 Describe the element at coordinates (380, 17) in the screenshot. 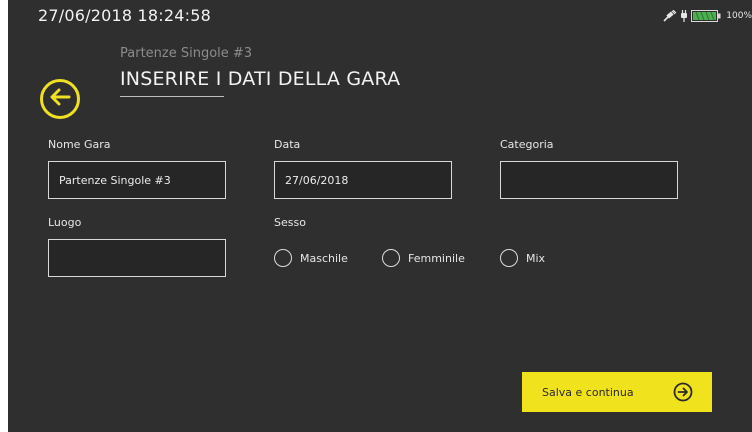

I see `status-bar: 27/06/2018 18:24:58 100%` at that location.